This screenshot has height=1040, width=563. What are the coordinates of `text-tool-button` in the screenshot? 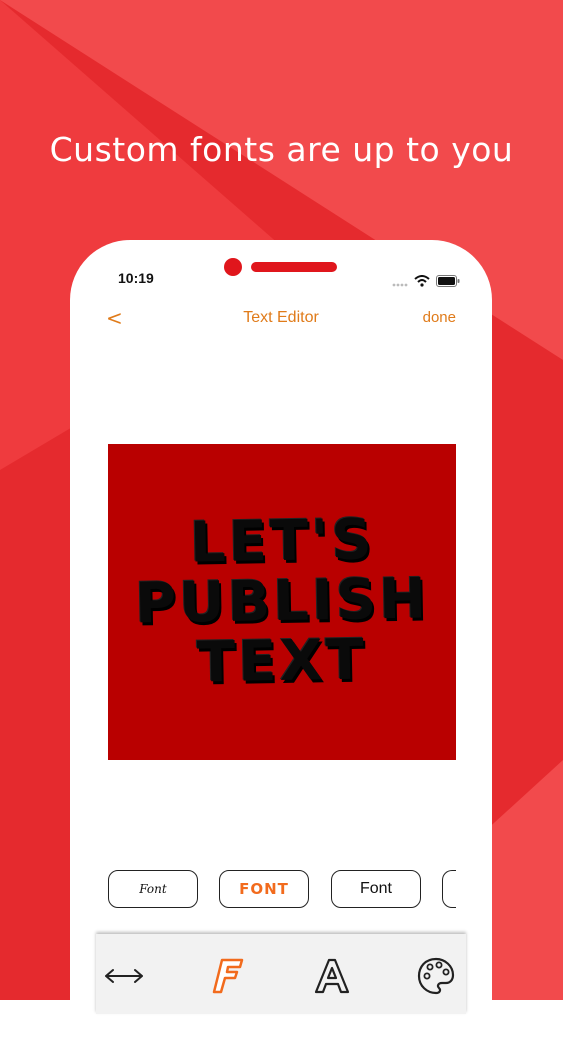 It's located at (332, 976).